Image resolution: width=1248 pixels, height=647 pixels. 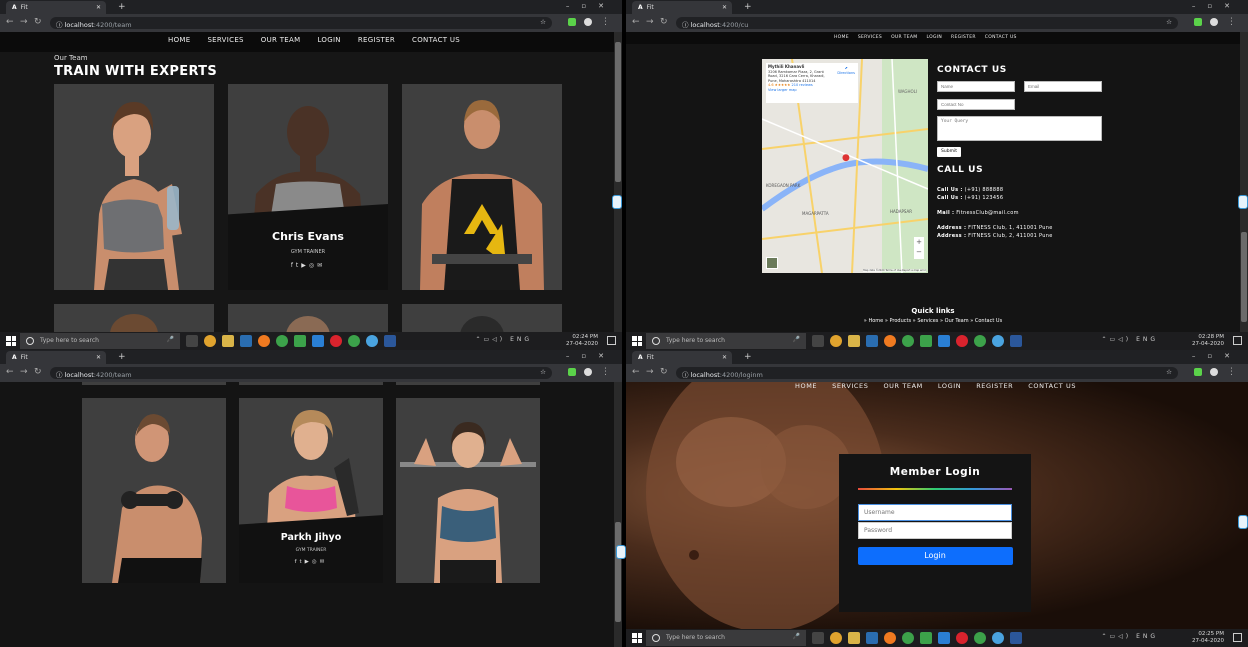 I want to click on windows-start-icon, so click(x=637, y=638).